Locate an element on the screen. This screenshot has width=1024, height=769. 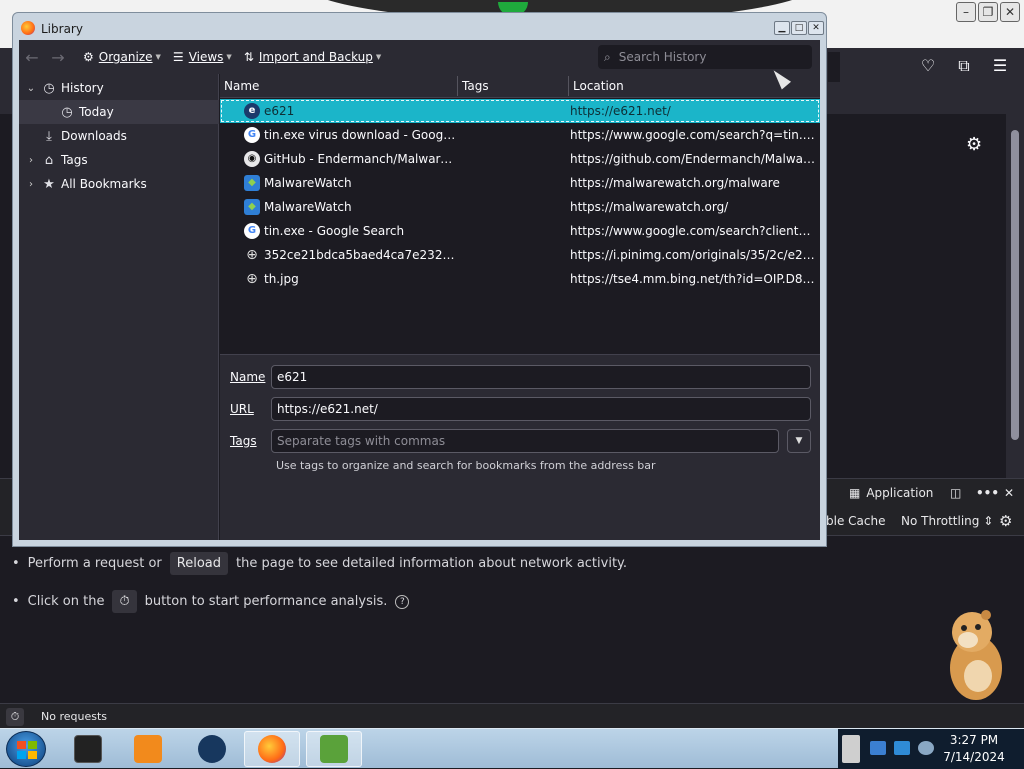
github-favicon-icon: ◉ is located at coordinates (252, 159).